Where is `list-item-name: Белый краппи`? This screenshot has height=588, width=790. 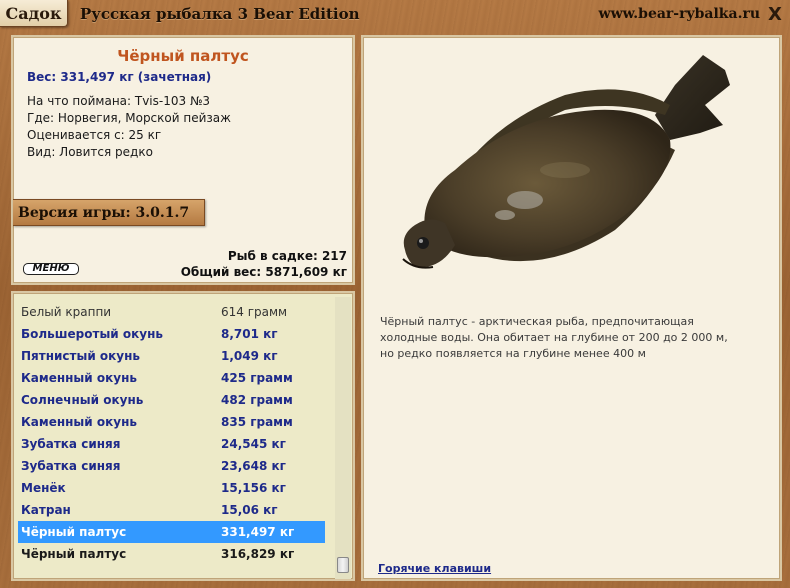
list-item-name: Белый краппи is located at coordinates (66, 312).